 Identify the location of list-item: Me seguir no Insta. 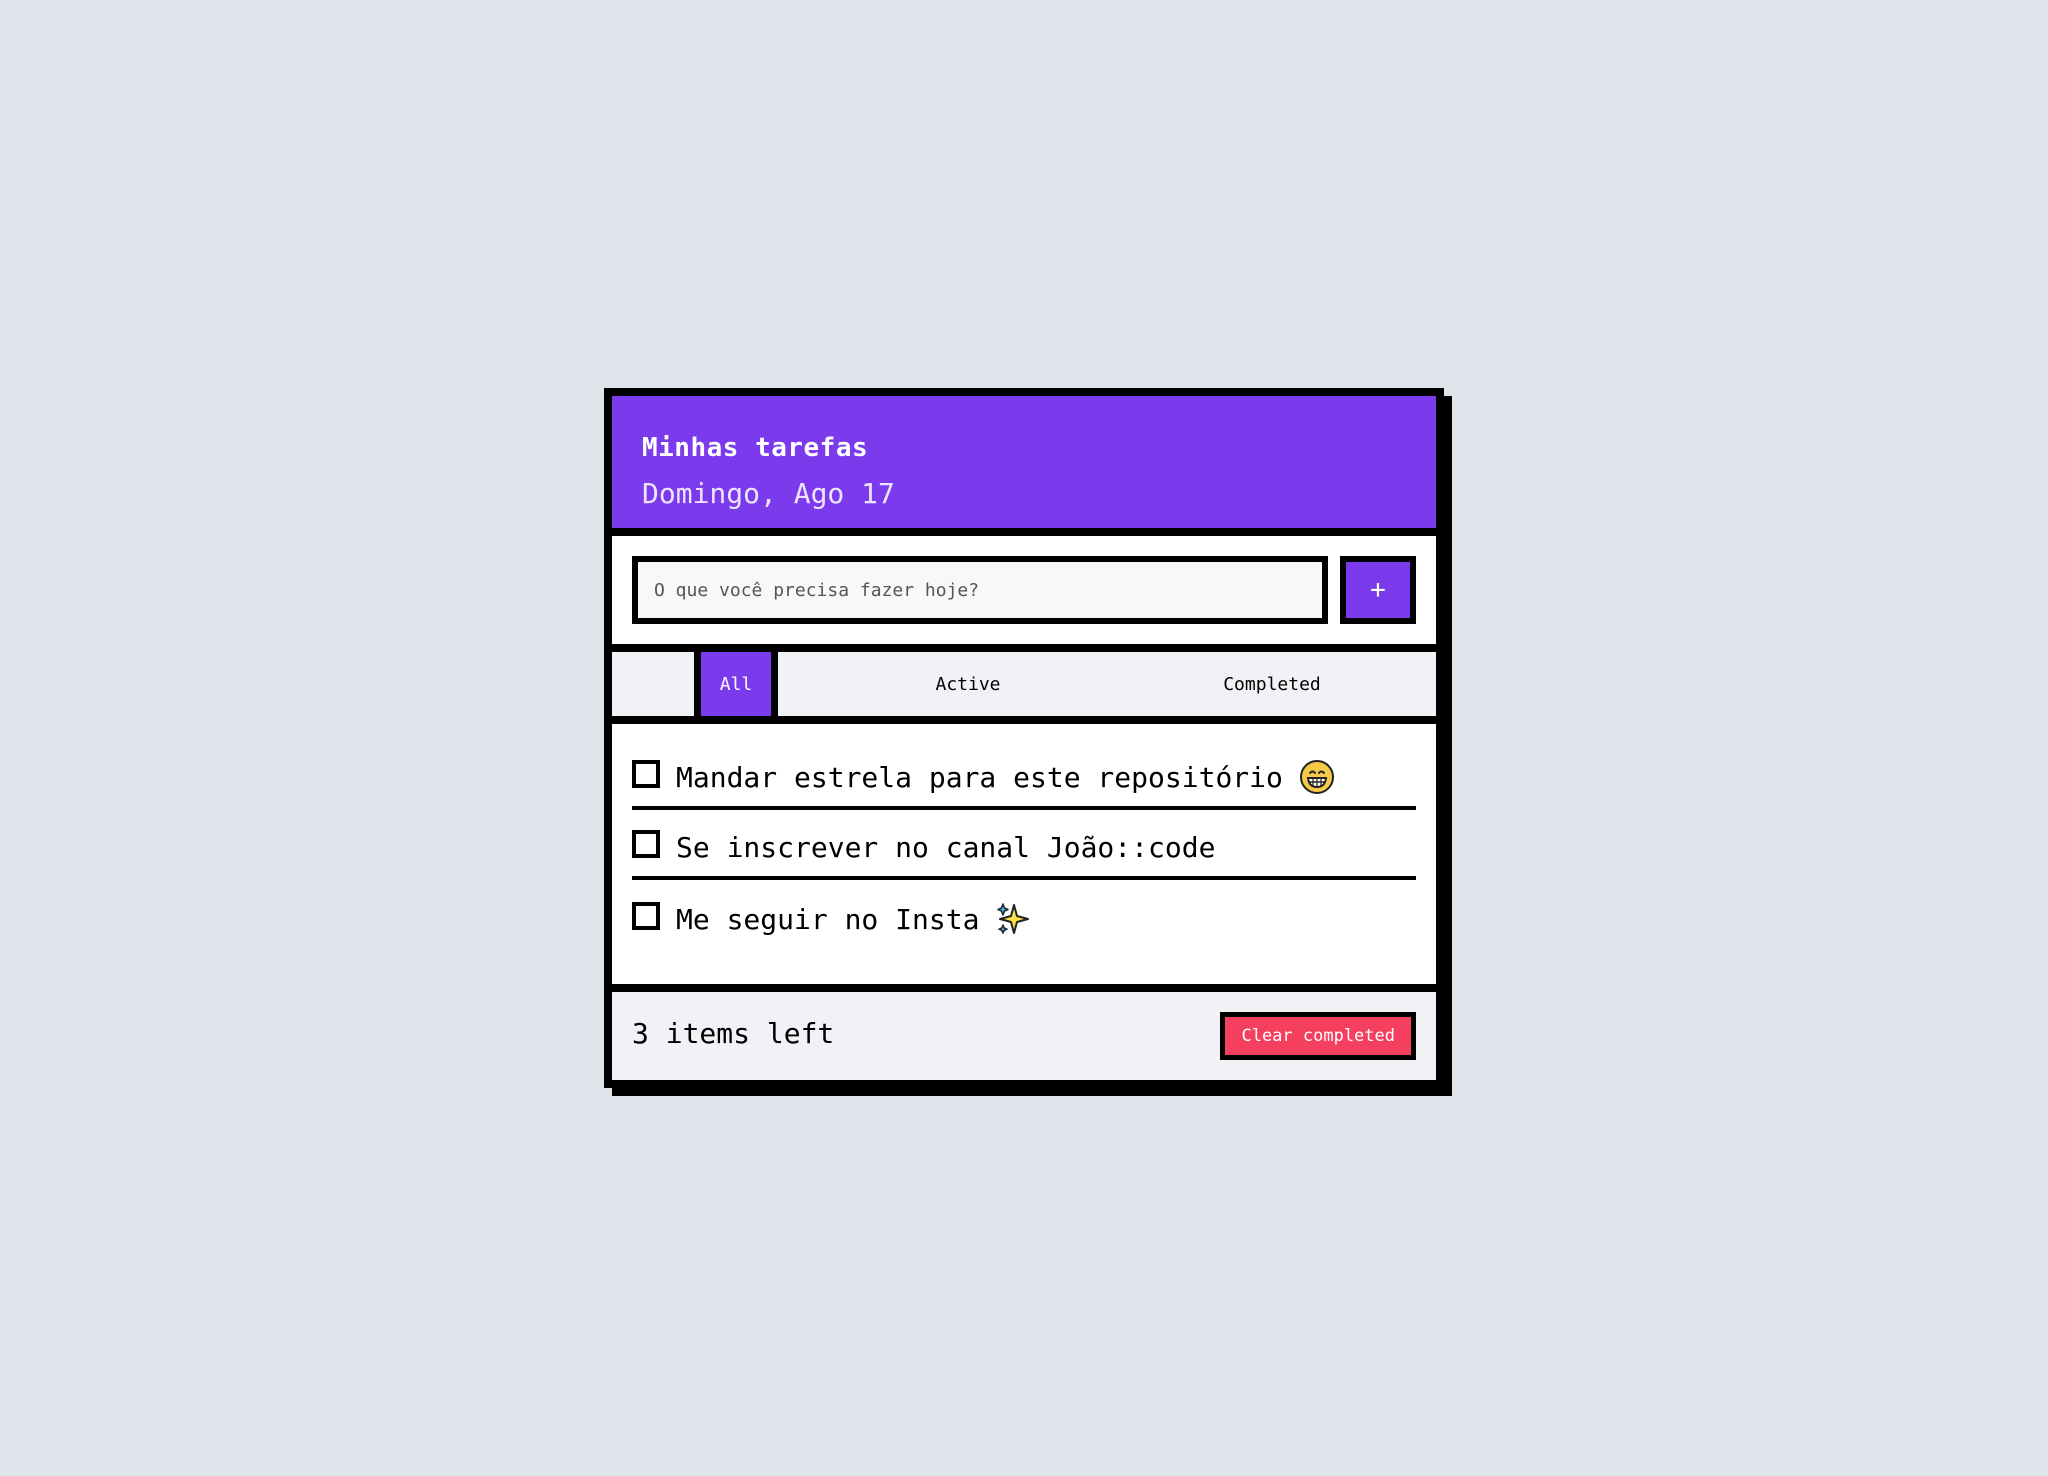
(1024, 919).